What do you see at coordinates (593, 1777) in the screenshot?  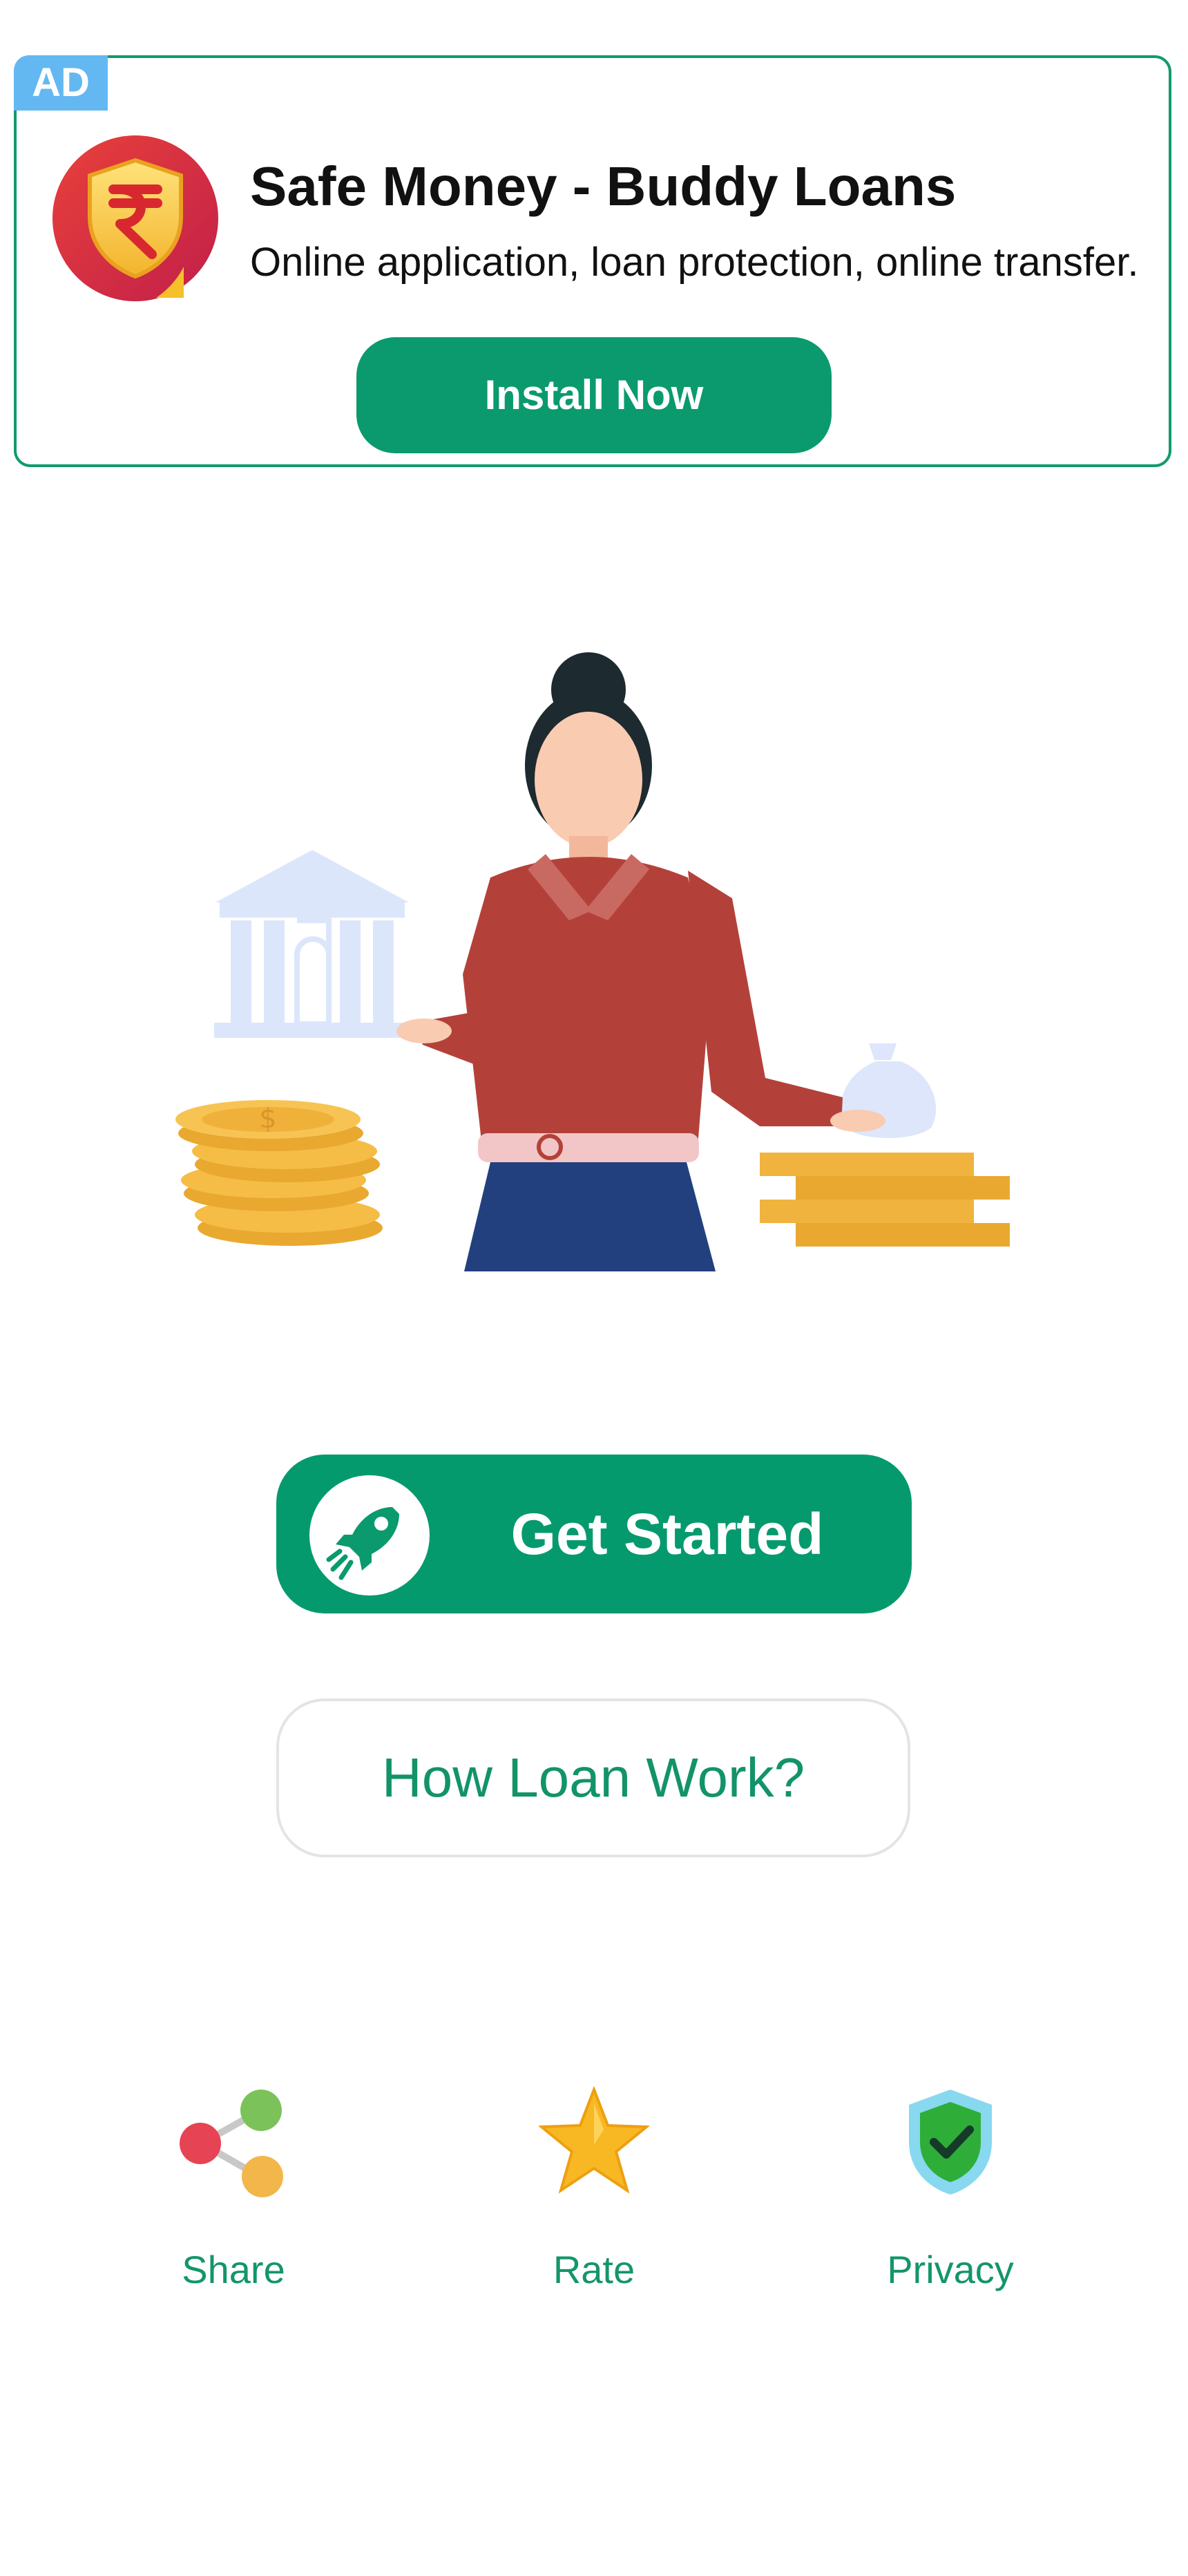 I see `how-loan-work-button: How Loan Work?` at bounding box center [593, 1777].